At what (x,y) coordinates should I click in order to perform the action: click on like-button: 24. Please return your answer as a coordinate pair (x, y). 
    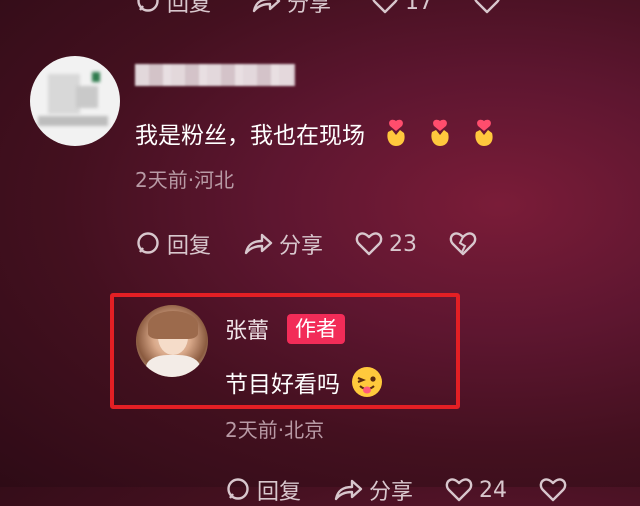
    Looking at the image, I should click on (476, 490).